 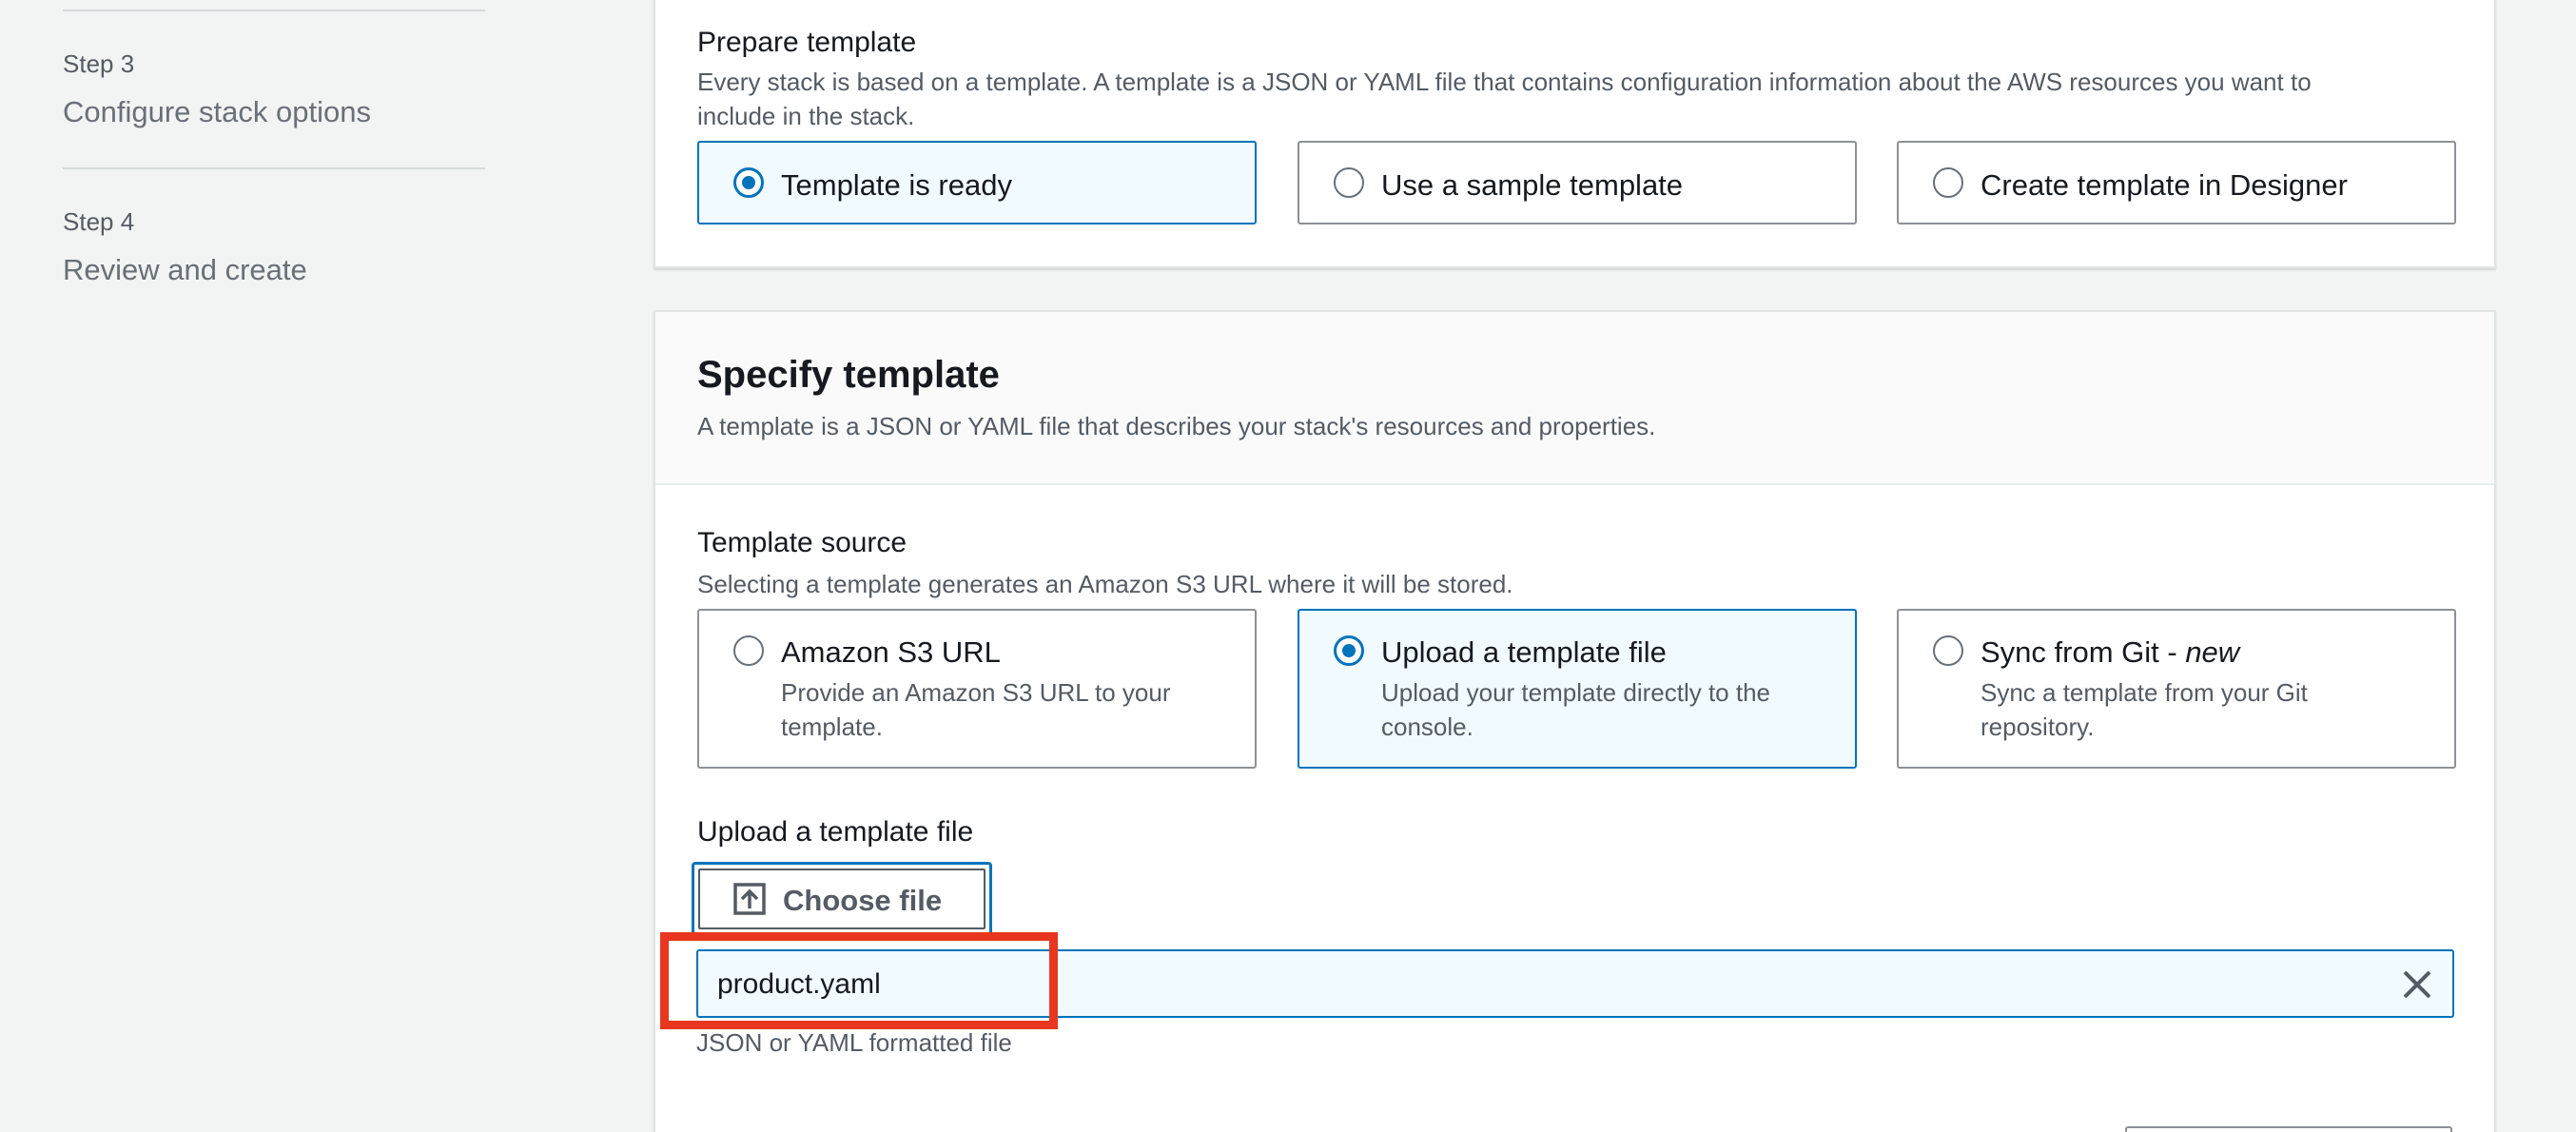 What do you see at coordinates (1575, 983) in the screenshot?
I see `selected-file-token: product.yaml` at bounding box center [1575, 983].